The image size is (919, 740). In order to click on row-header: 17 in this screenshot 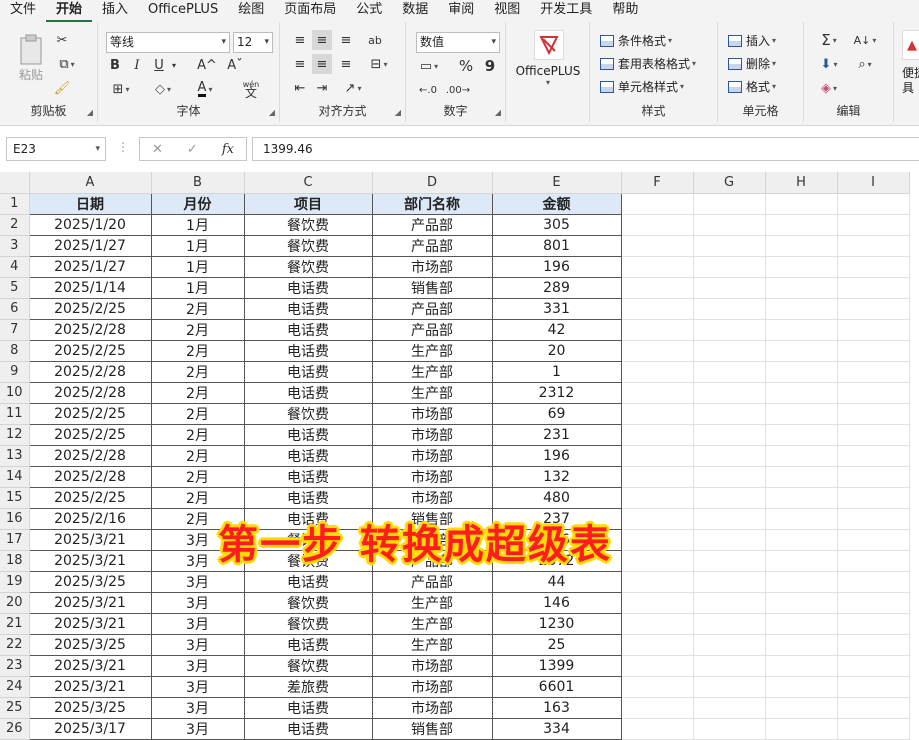, I will do `click(15, 540)`.